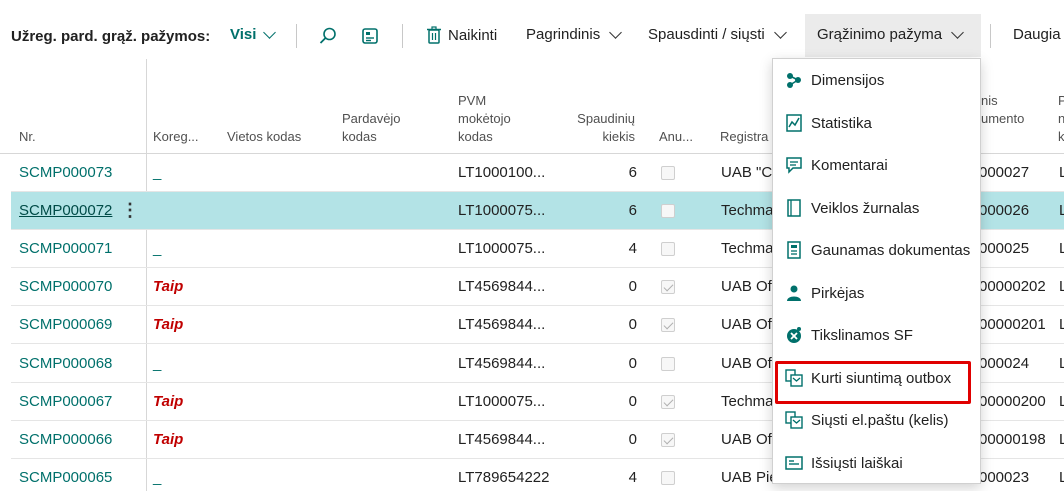 The height and width of the screenshot is (491, 1064). I want to click on more-label: Daugia, so click(1037, 34).